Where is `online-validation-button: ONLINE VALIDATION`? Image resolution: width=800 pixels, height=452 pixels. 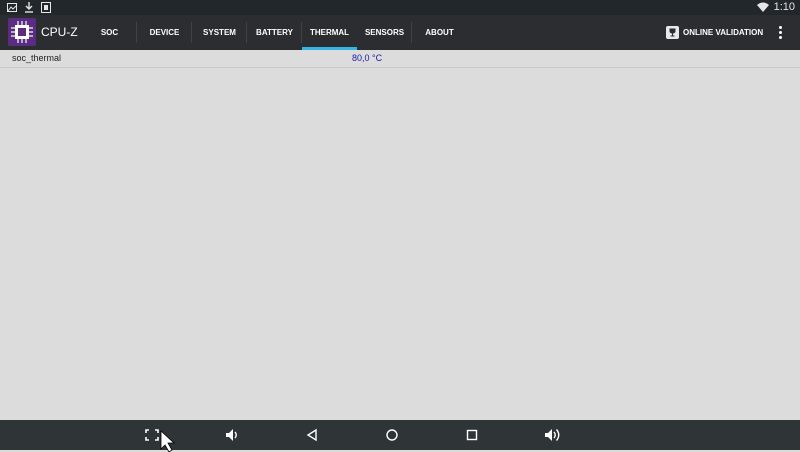
online-validation-button: ONLINE VALIDATION is located at coordinates (714, 32).